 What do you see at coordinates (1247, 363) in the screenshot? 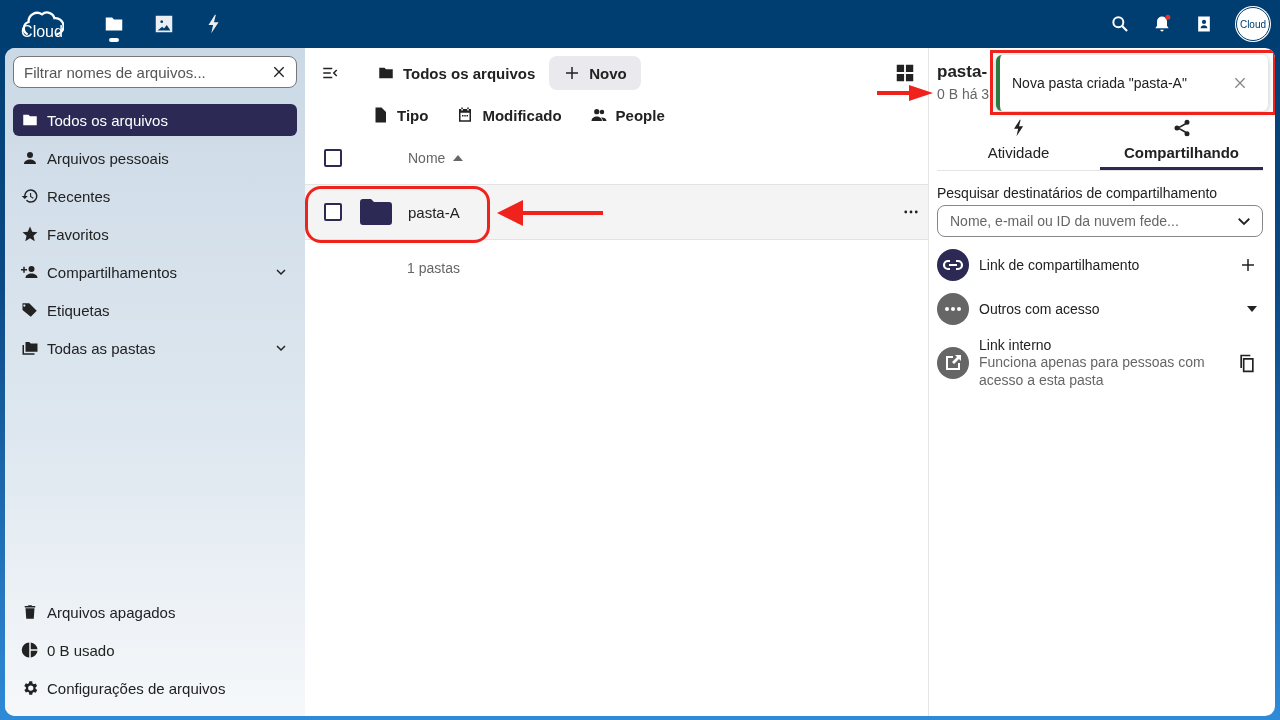
I see `copy-icon` at bounding box center [1247, 363].